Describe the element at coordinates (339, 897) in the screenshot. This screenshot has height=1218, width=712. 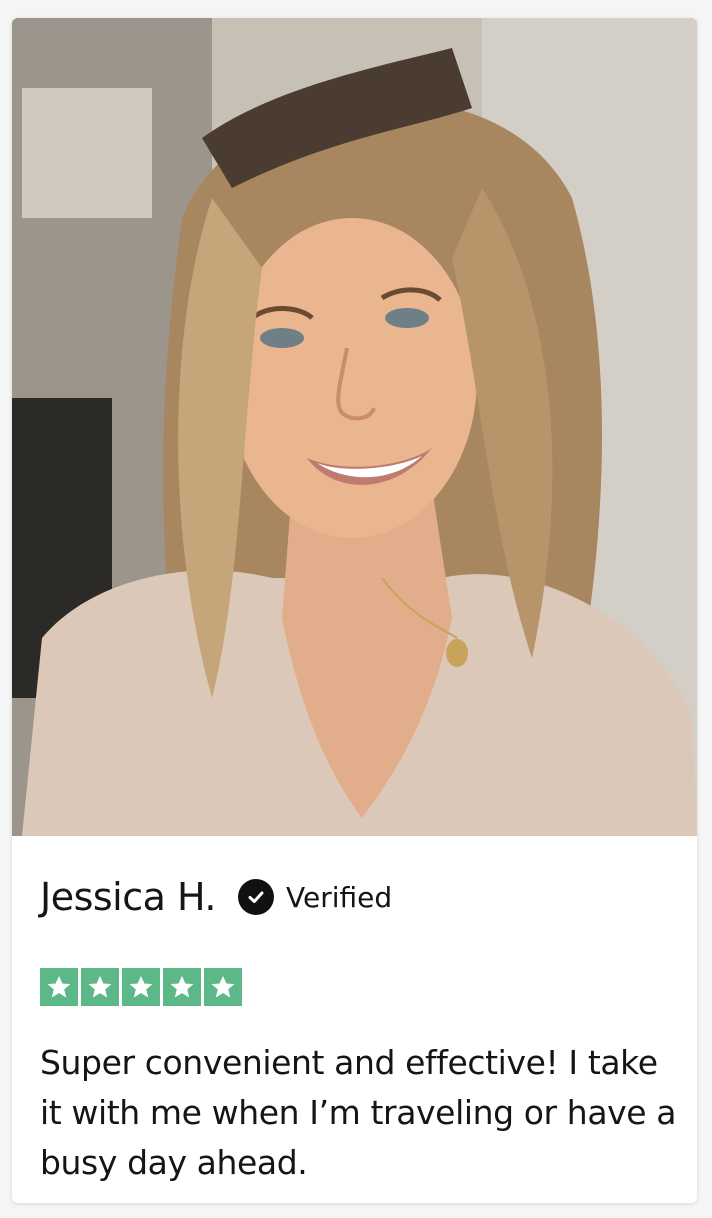
I see `verified-label: Verified` at that location.